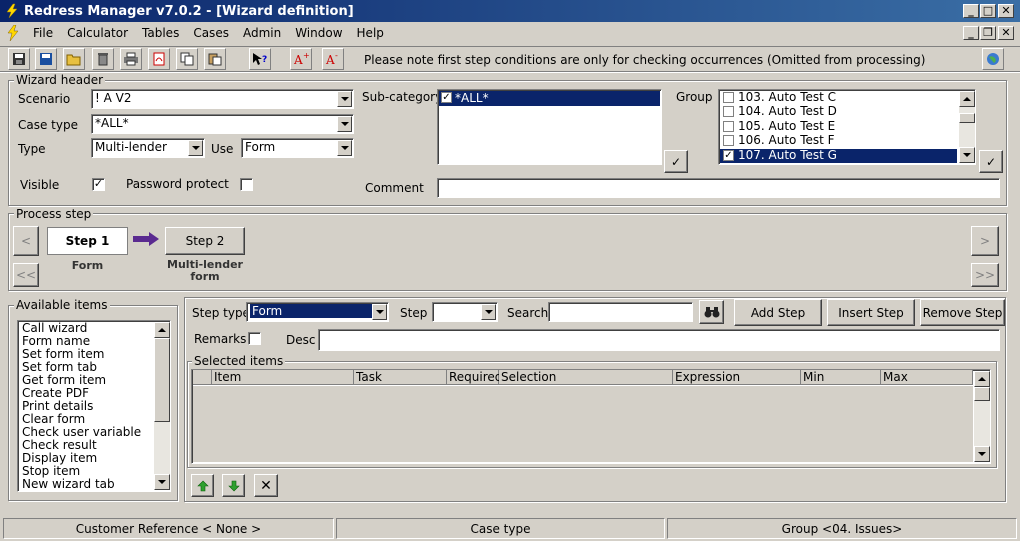 The width and height of the screenshot is (1020, 541). I want to click on child-minimize-button: _, so click(971, 33).